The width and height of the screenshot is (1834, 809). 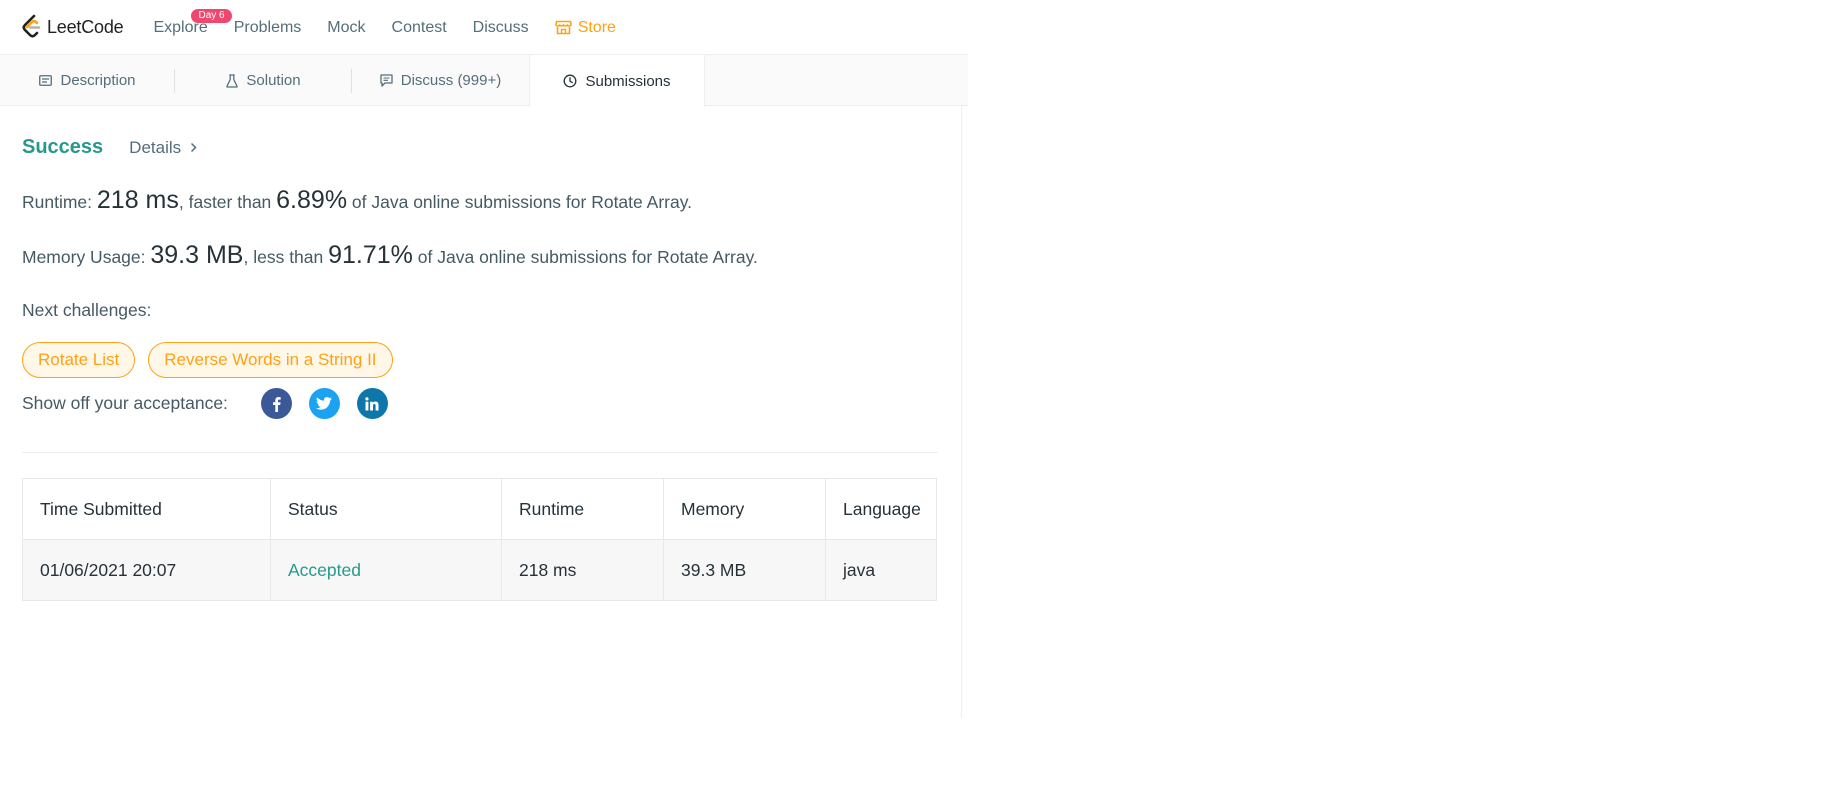 I want to click on next-challenges: Rotate List Reverse Words in a String II, so click(x=214, y=360).